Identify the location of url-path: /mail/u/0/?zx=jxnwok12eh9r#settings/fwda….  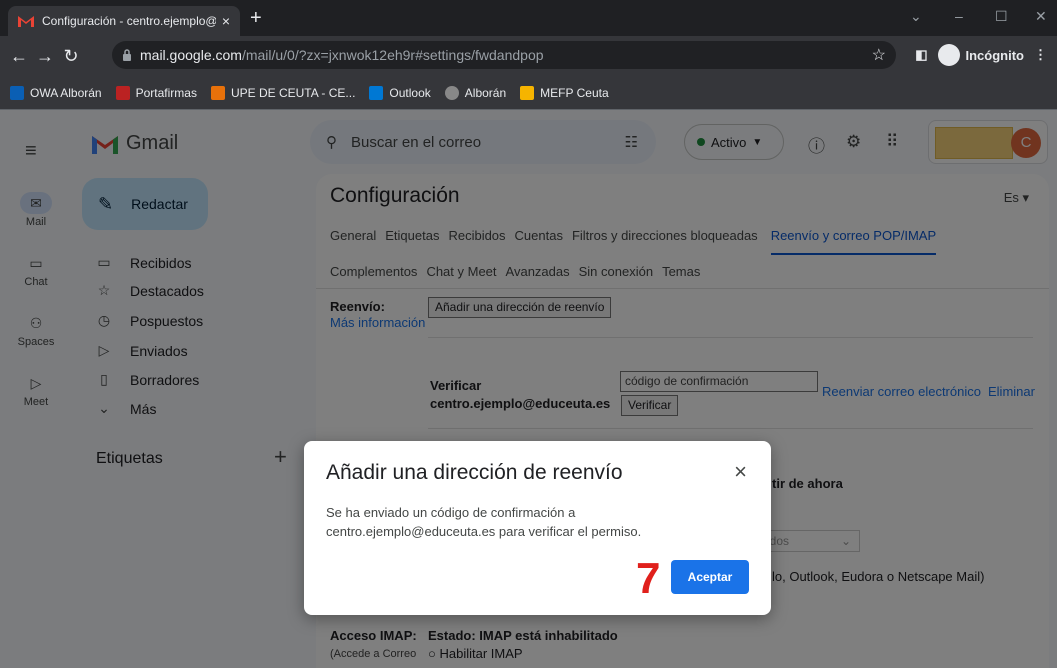
(392, 55).